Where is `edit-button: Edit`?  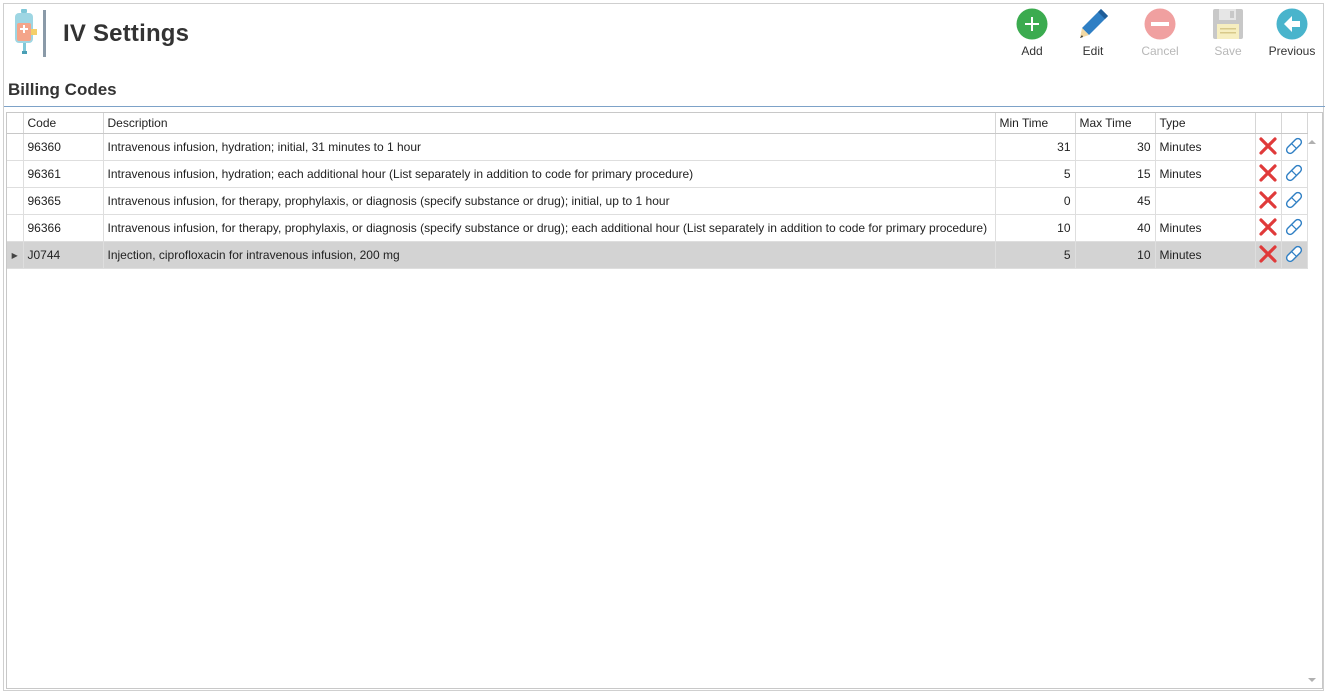
edit-button: Edit is located at coordinates (1093, 35).